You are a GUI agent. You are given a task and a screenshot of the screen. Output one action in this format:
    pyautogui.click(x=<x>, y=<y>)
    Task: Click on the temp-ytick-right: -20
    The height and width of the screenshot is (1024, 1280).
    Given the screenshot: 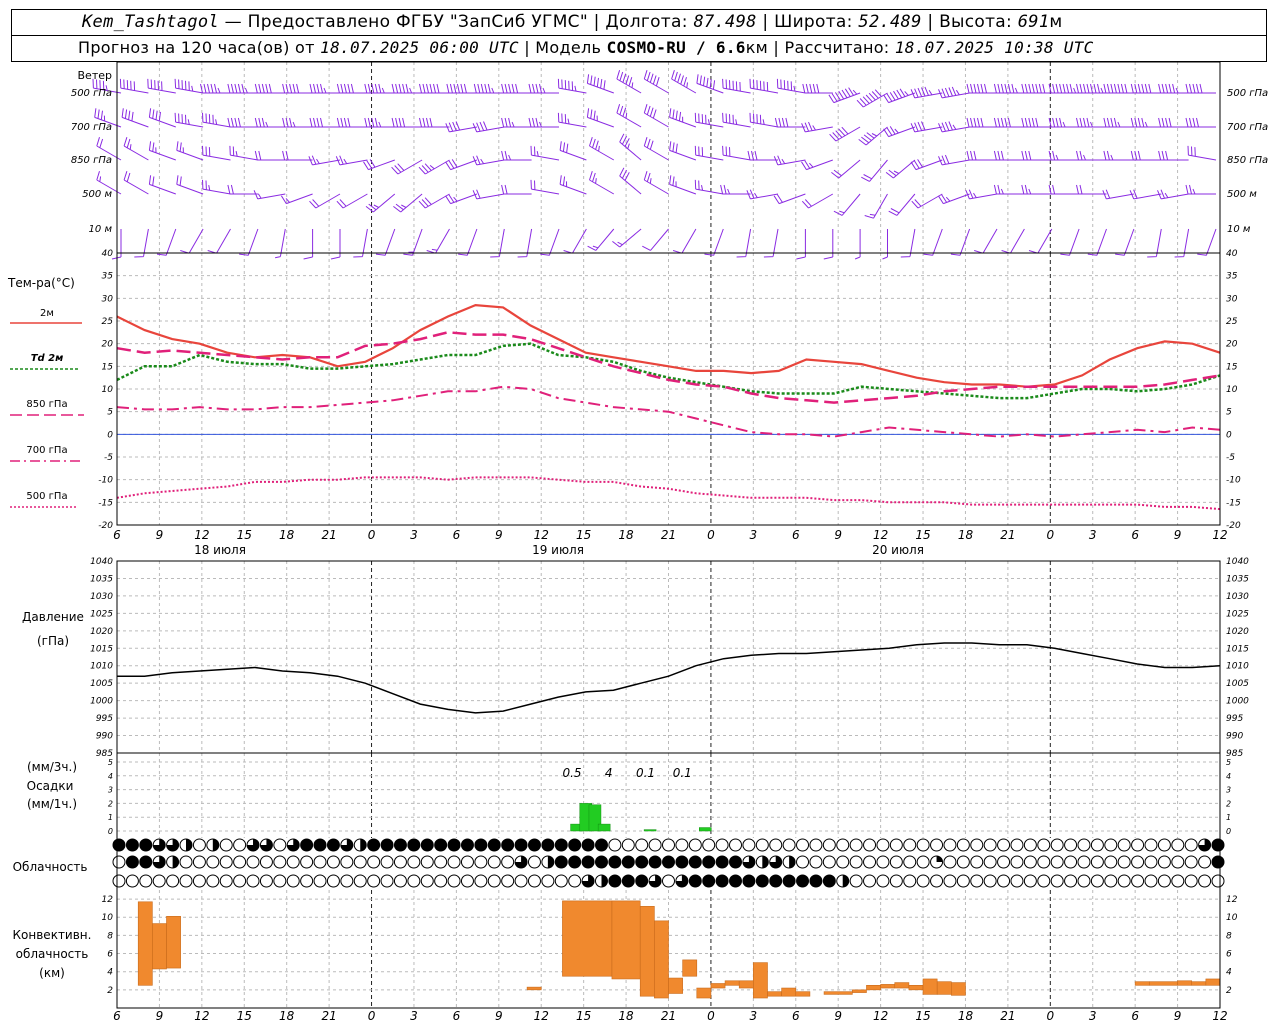 What is the action you would take?
    pyautogui.click(x=1233, y=526)
    